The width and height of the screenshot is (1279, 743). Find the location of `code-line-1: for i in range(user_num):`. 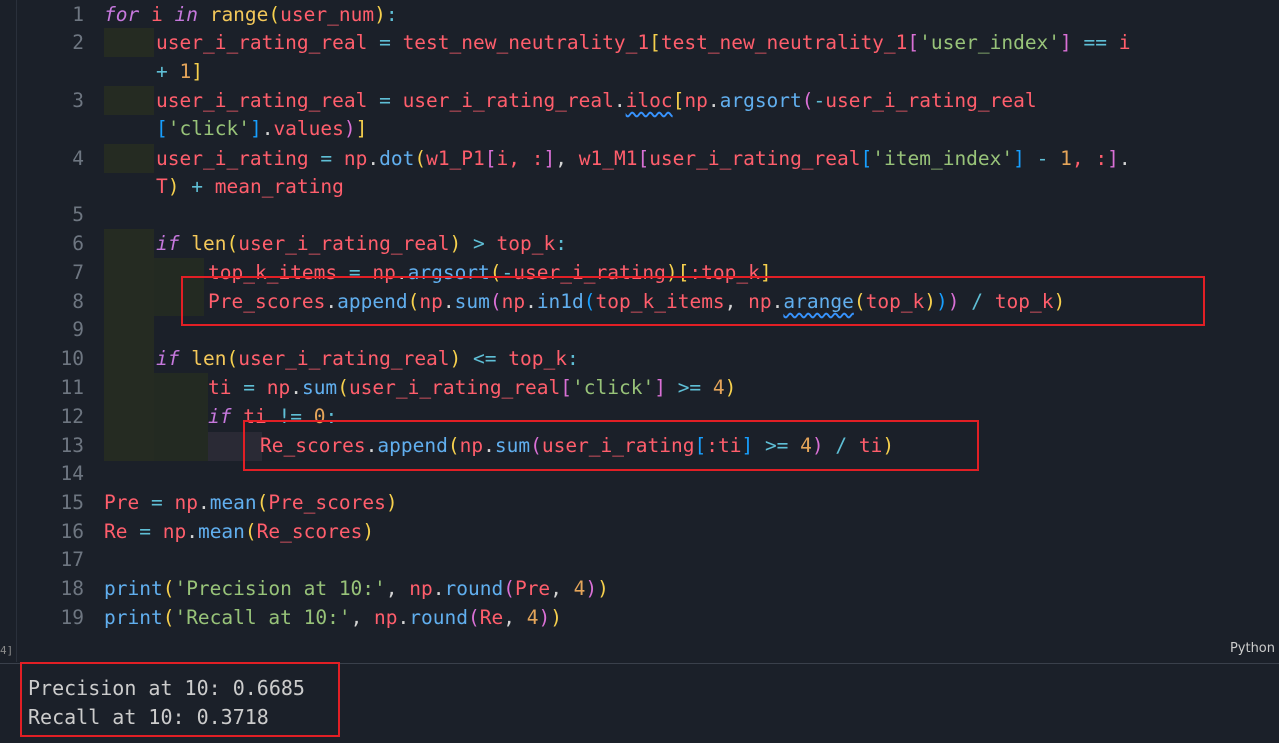

code-line-1: for i in range(user_num): is located at coordinates (251, 14).